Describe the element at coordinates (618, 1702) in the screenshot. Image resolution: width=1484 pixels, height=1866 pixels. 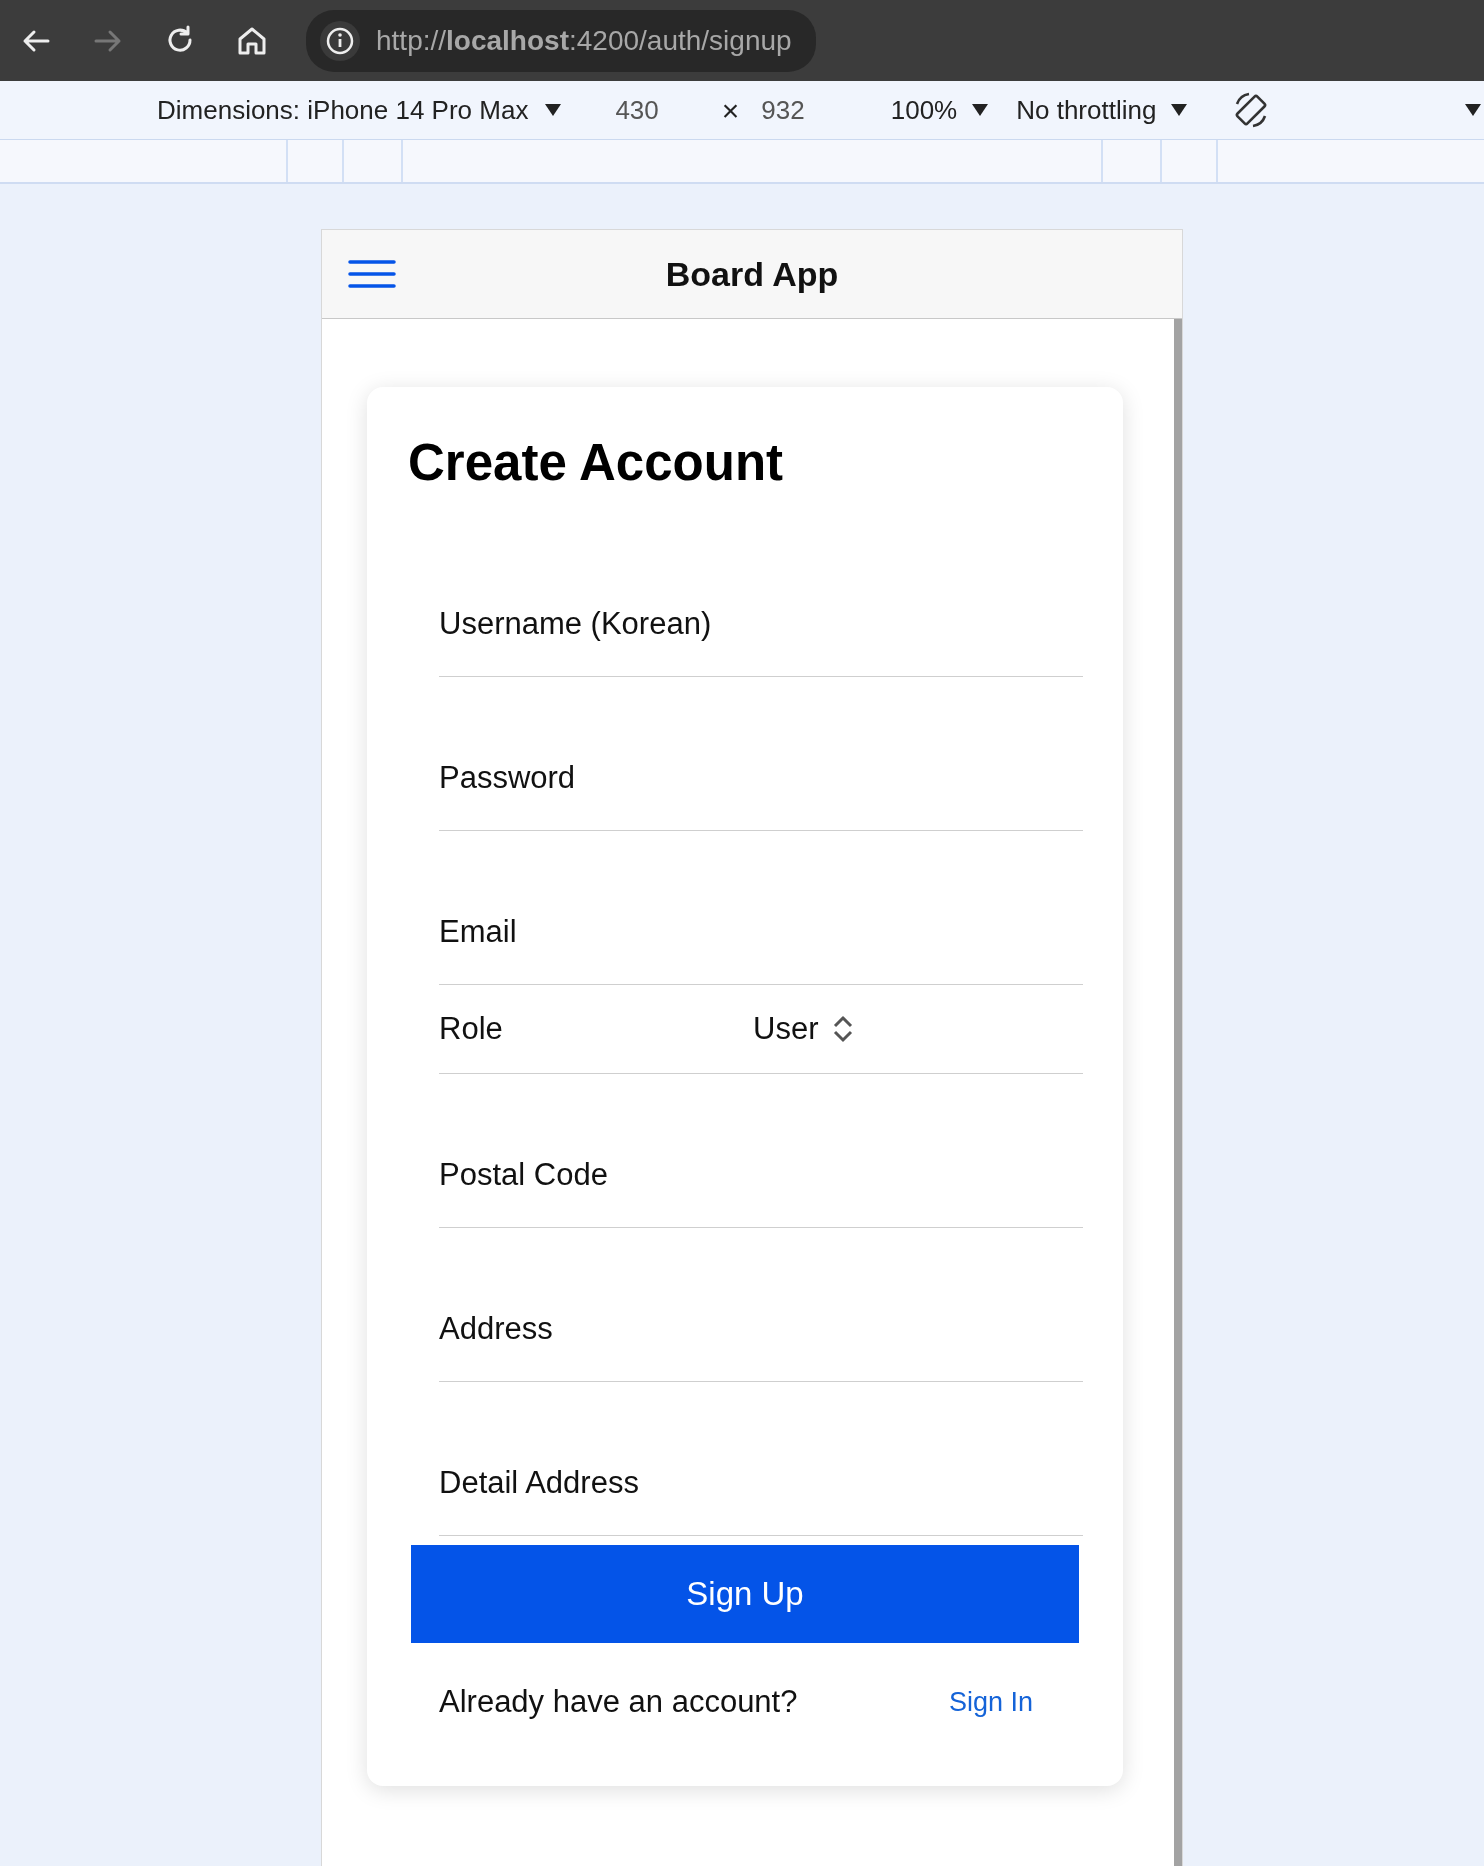
I see `footer-text: Already have an account?` at that location.